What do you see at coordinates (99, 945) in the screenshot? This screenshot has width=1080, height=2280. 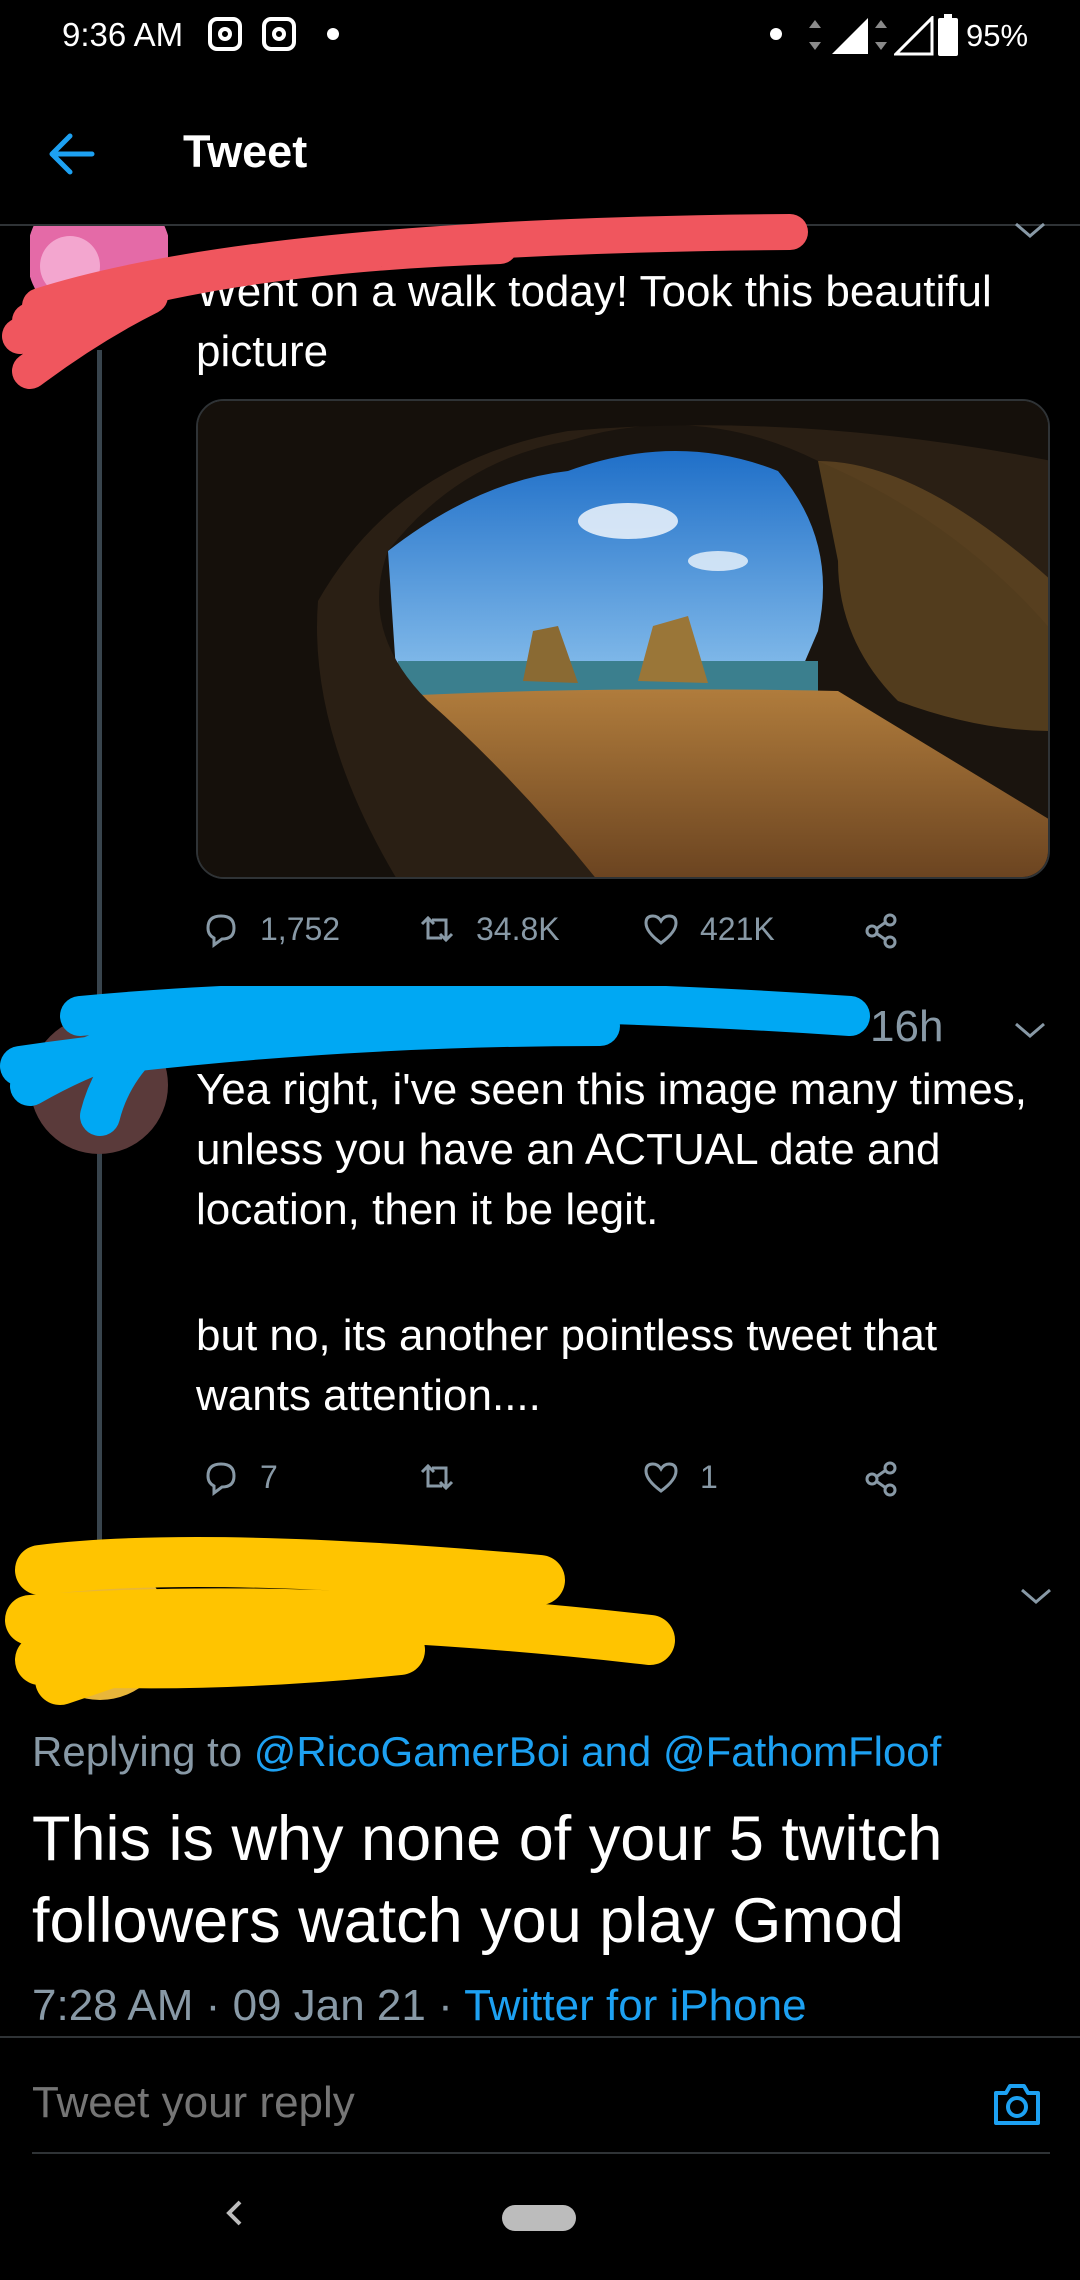 I see `thread-connector` at bounding box center [99, 945].